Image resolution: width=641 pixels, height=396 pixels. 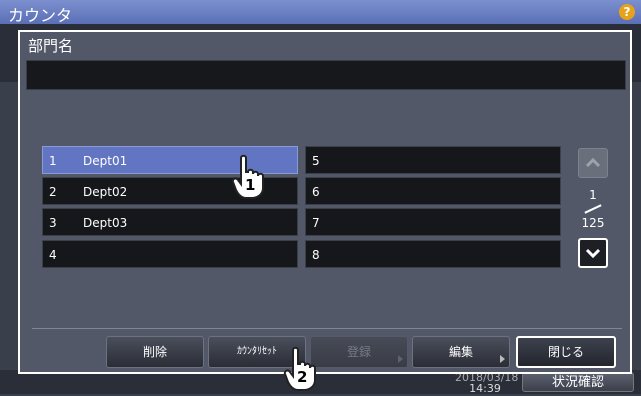 I want to click on delete-button: 削除, so click(x=155, y=352).